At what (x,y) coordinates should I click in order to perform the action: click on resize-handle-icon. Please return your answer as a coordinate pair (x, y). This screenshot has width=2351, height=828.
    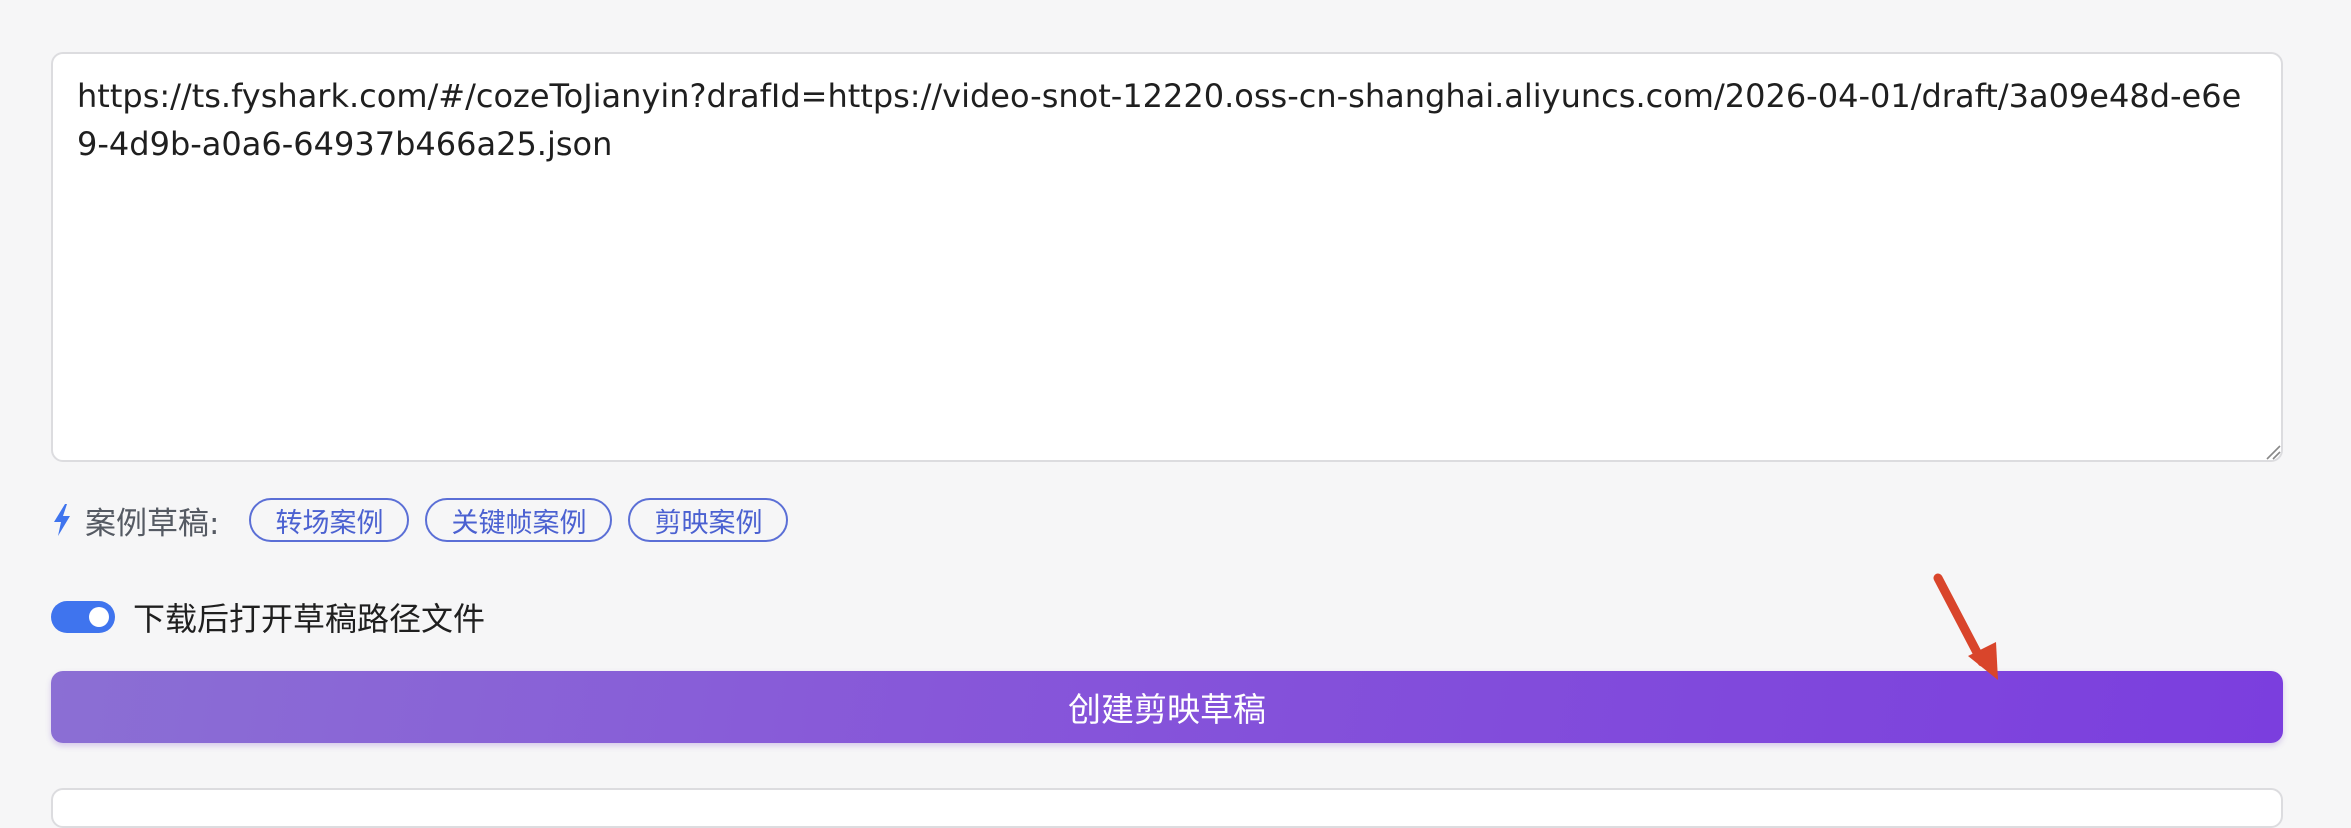
    Looking at the image, I should click on (2273, 452).